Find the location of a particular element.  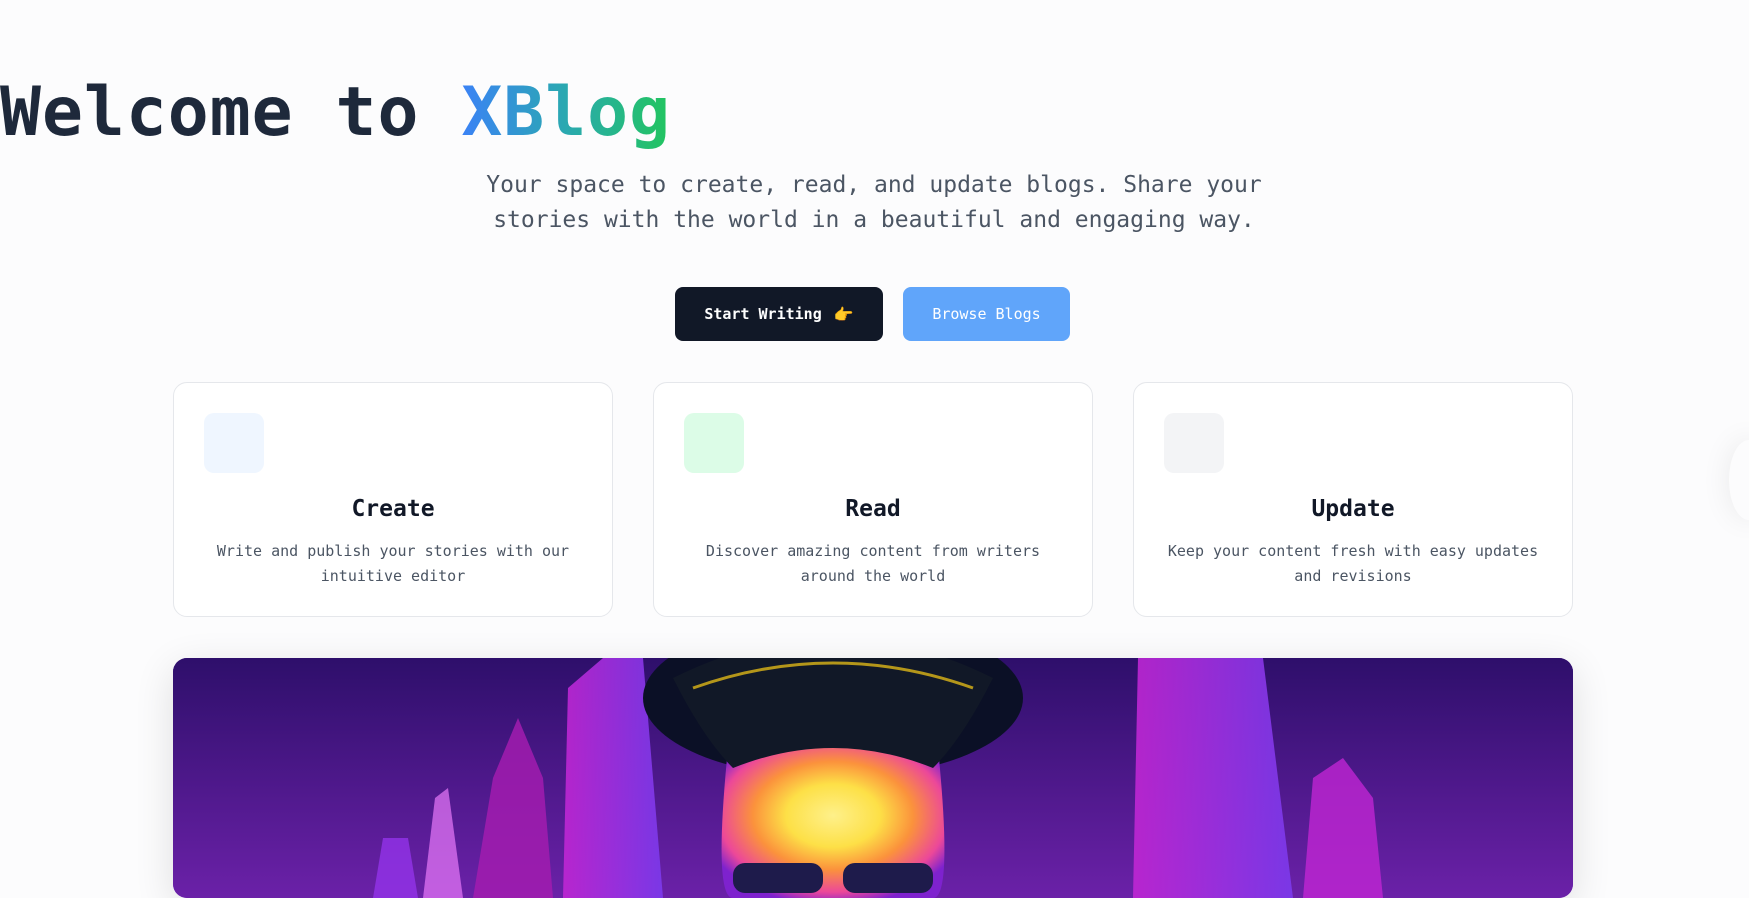

browse-blogs-button: Browse Blogs is located at coordinates (986, 314).